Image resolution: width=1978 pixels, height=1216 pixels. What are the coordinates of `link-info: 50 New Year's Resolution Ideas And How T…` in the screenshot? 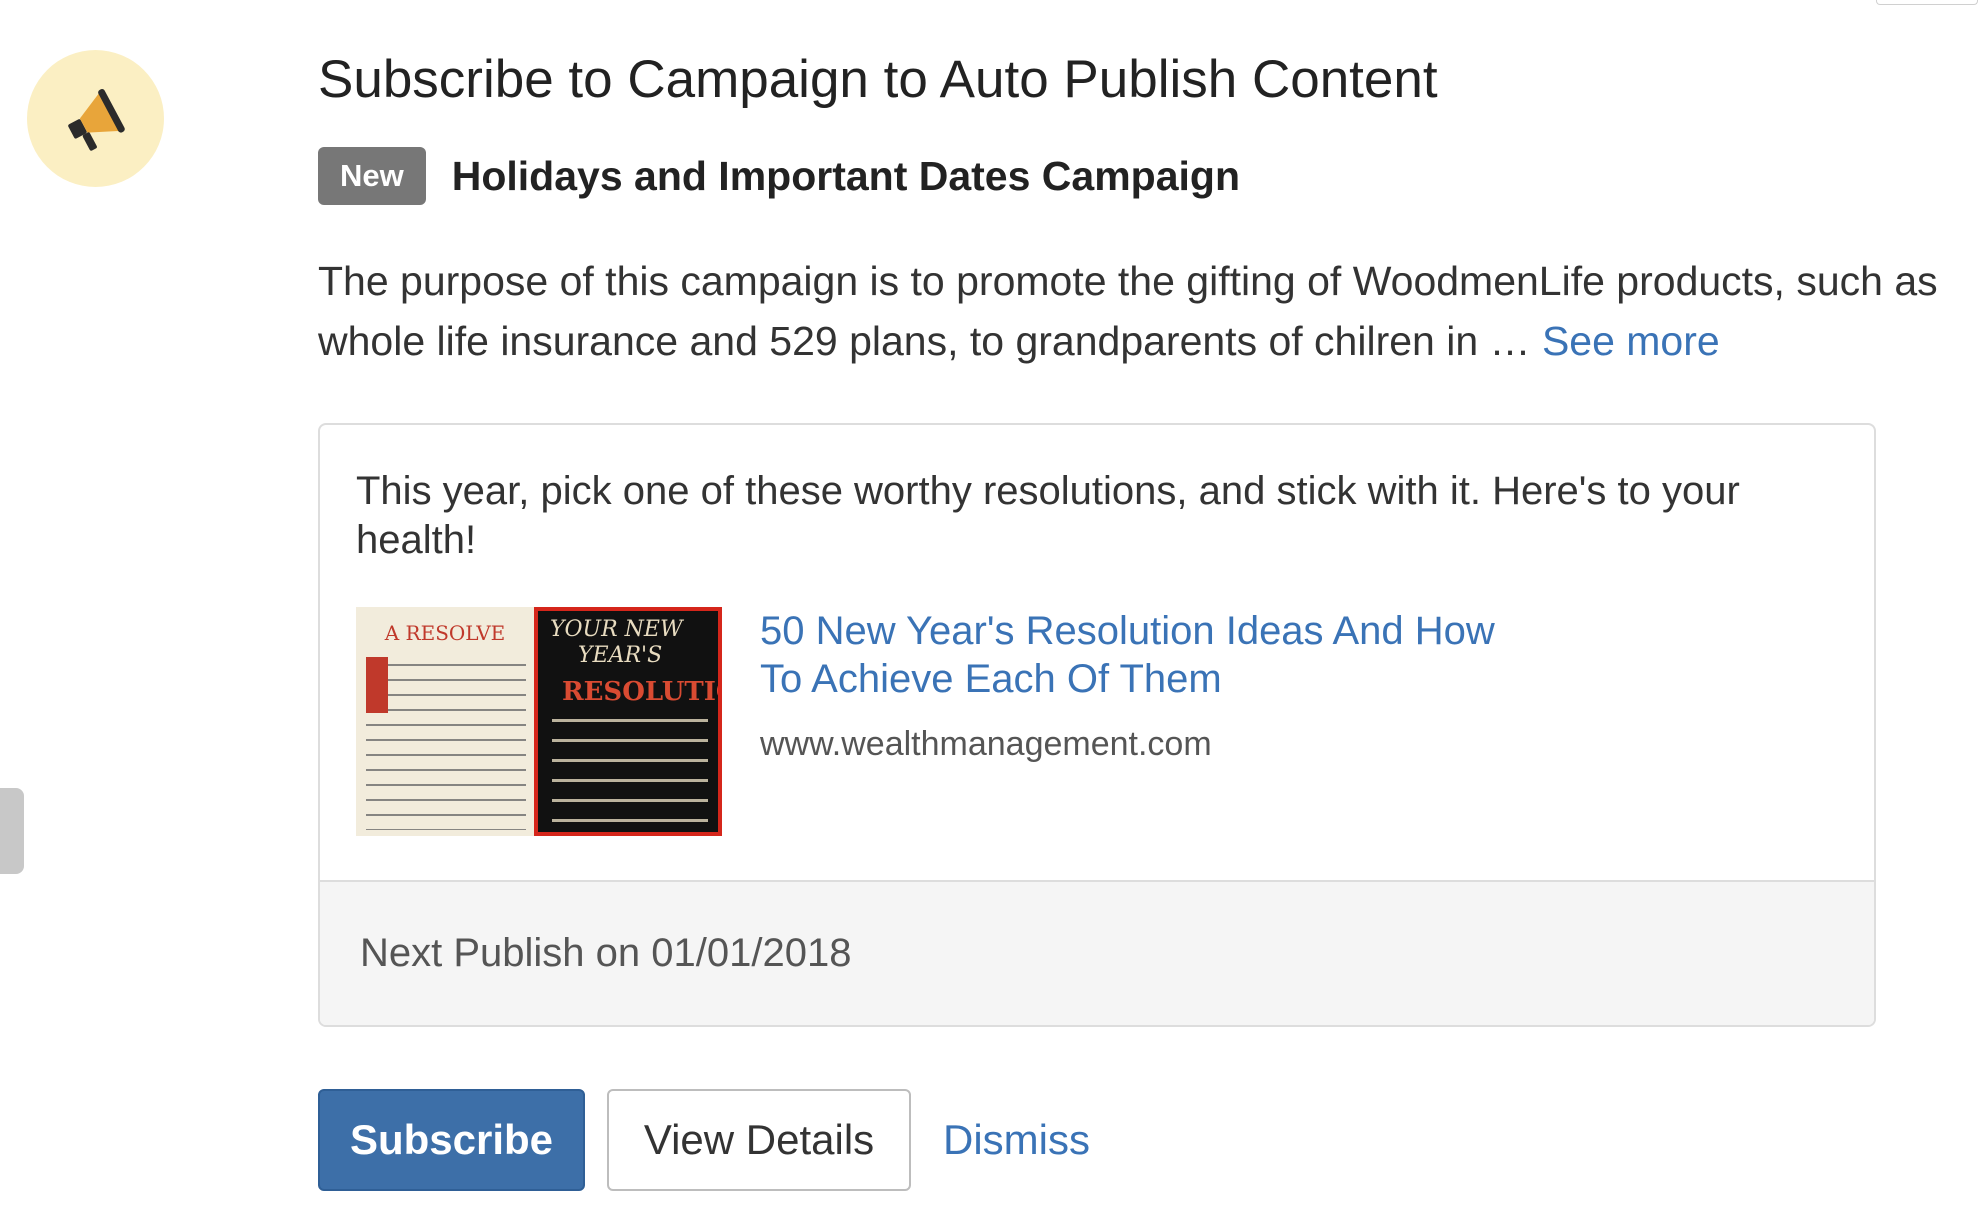 It's located at (1140, 721).